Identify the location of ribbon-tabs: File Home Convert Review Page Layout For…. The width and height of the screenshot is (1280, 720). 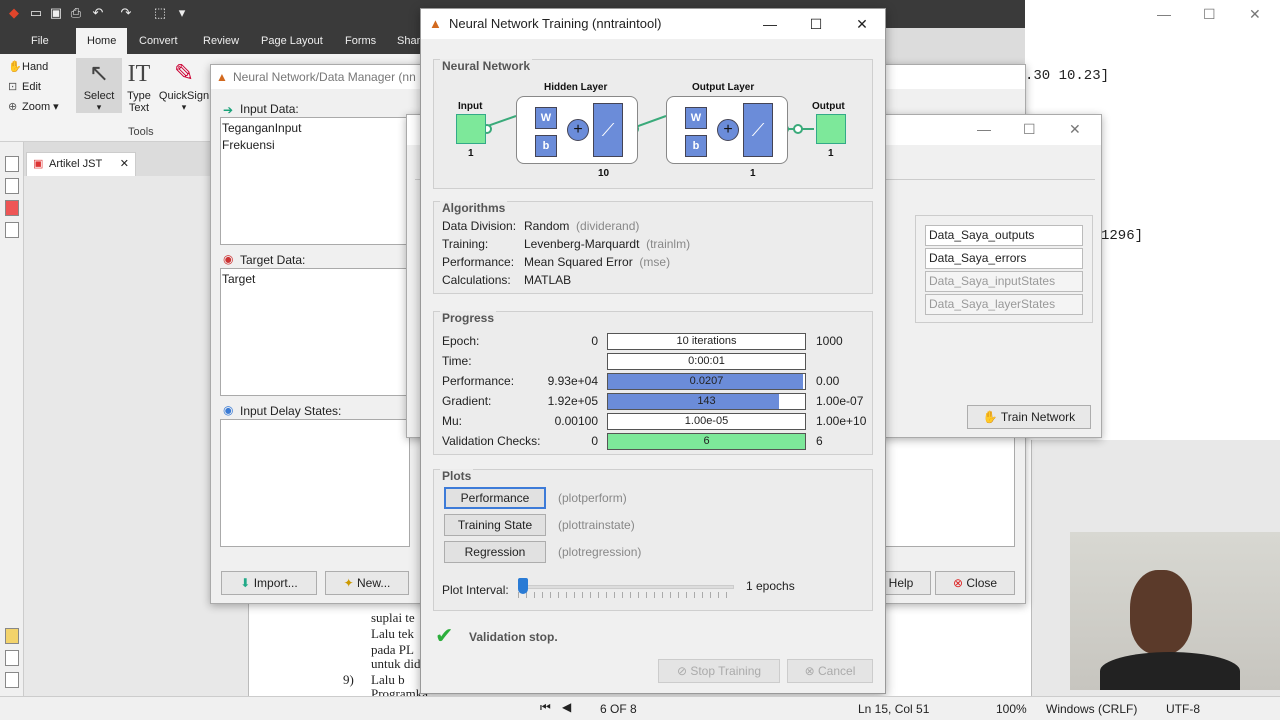
(210, 41).